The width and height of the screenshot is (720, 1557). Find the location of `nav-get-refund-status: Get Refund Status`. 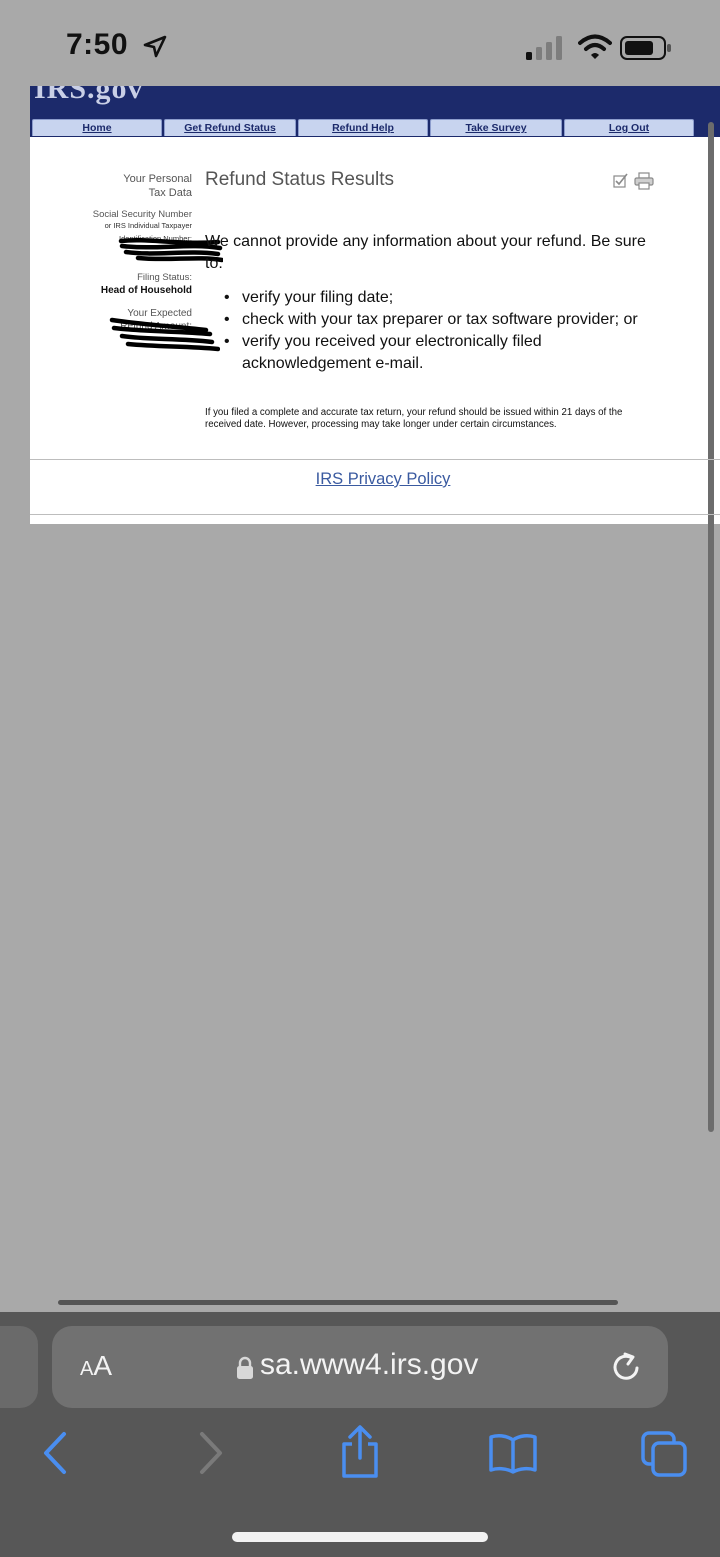

nav-get-refund-status: Get Refund Status is located at coordinates (230, 127).